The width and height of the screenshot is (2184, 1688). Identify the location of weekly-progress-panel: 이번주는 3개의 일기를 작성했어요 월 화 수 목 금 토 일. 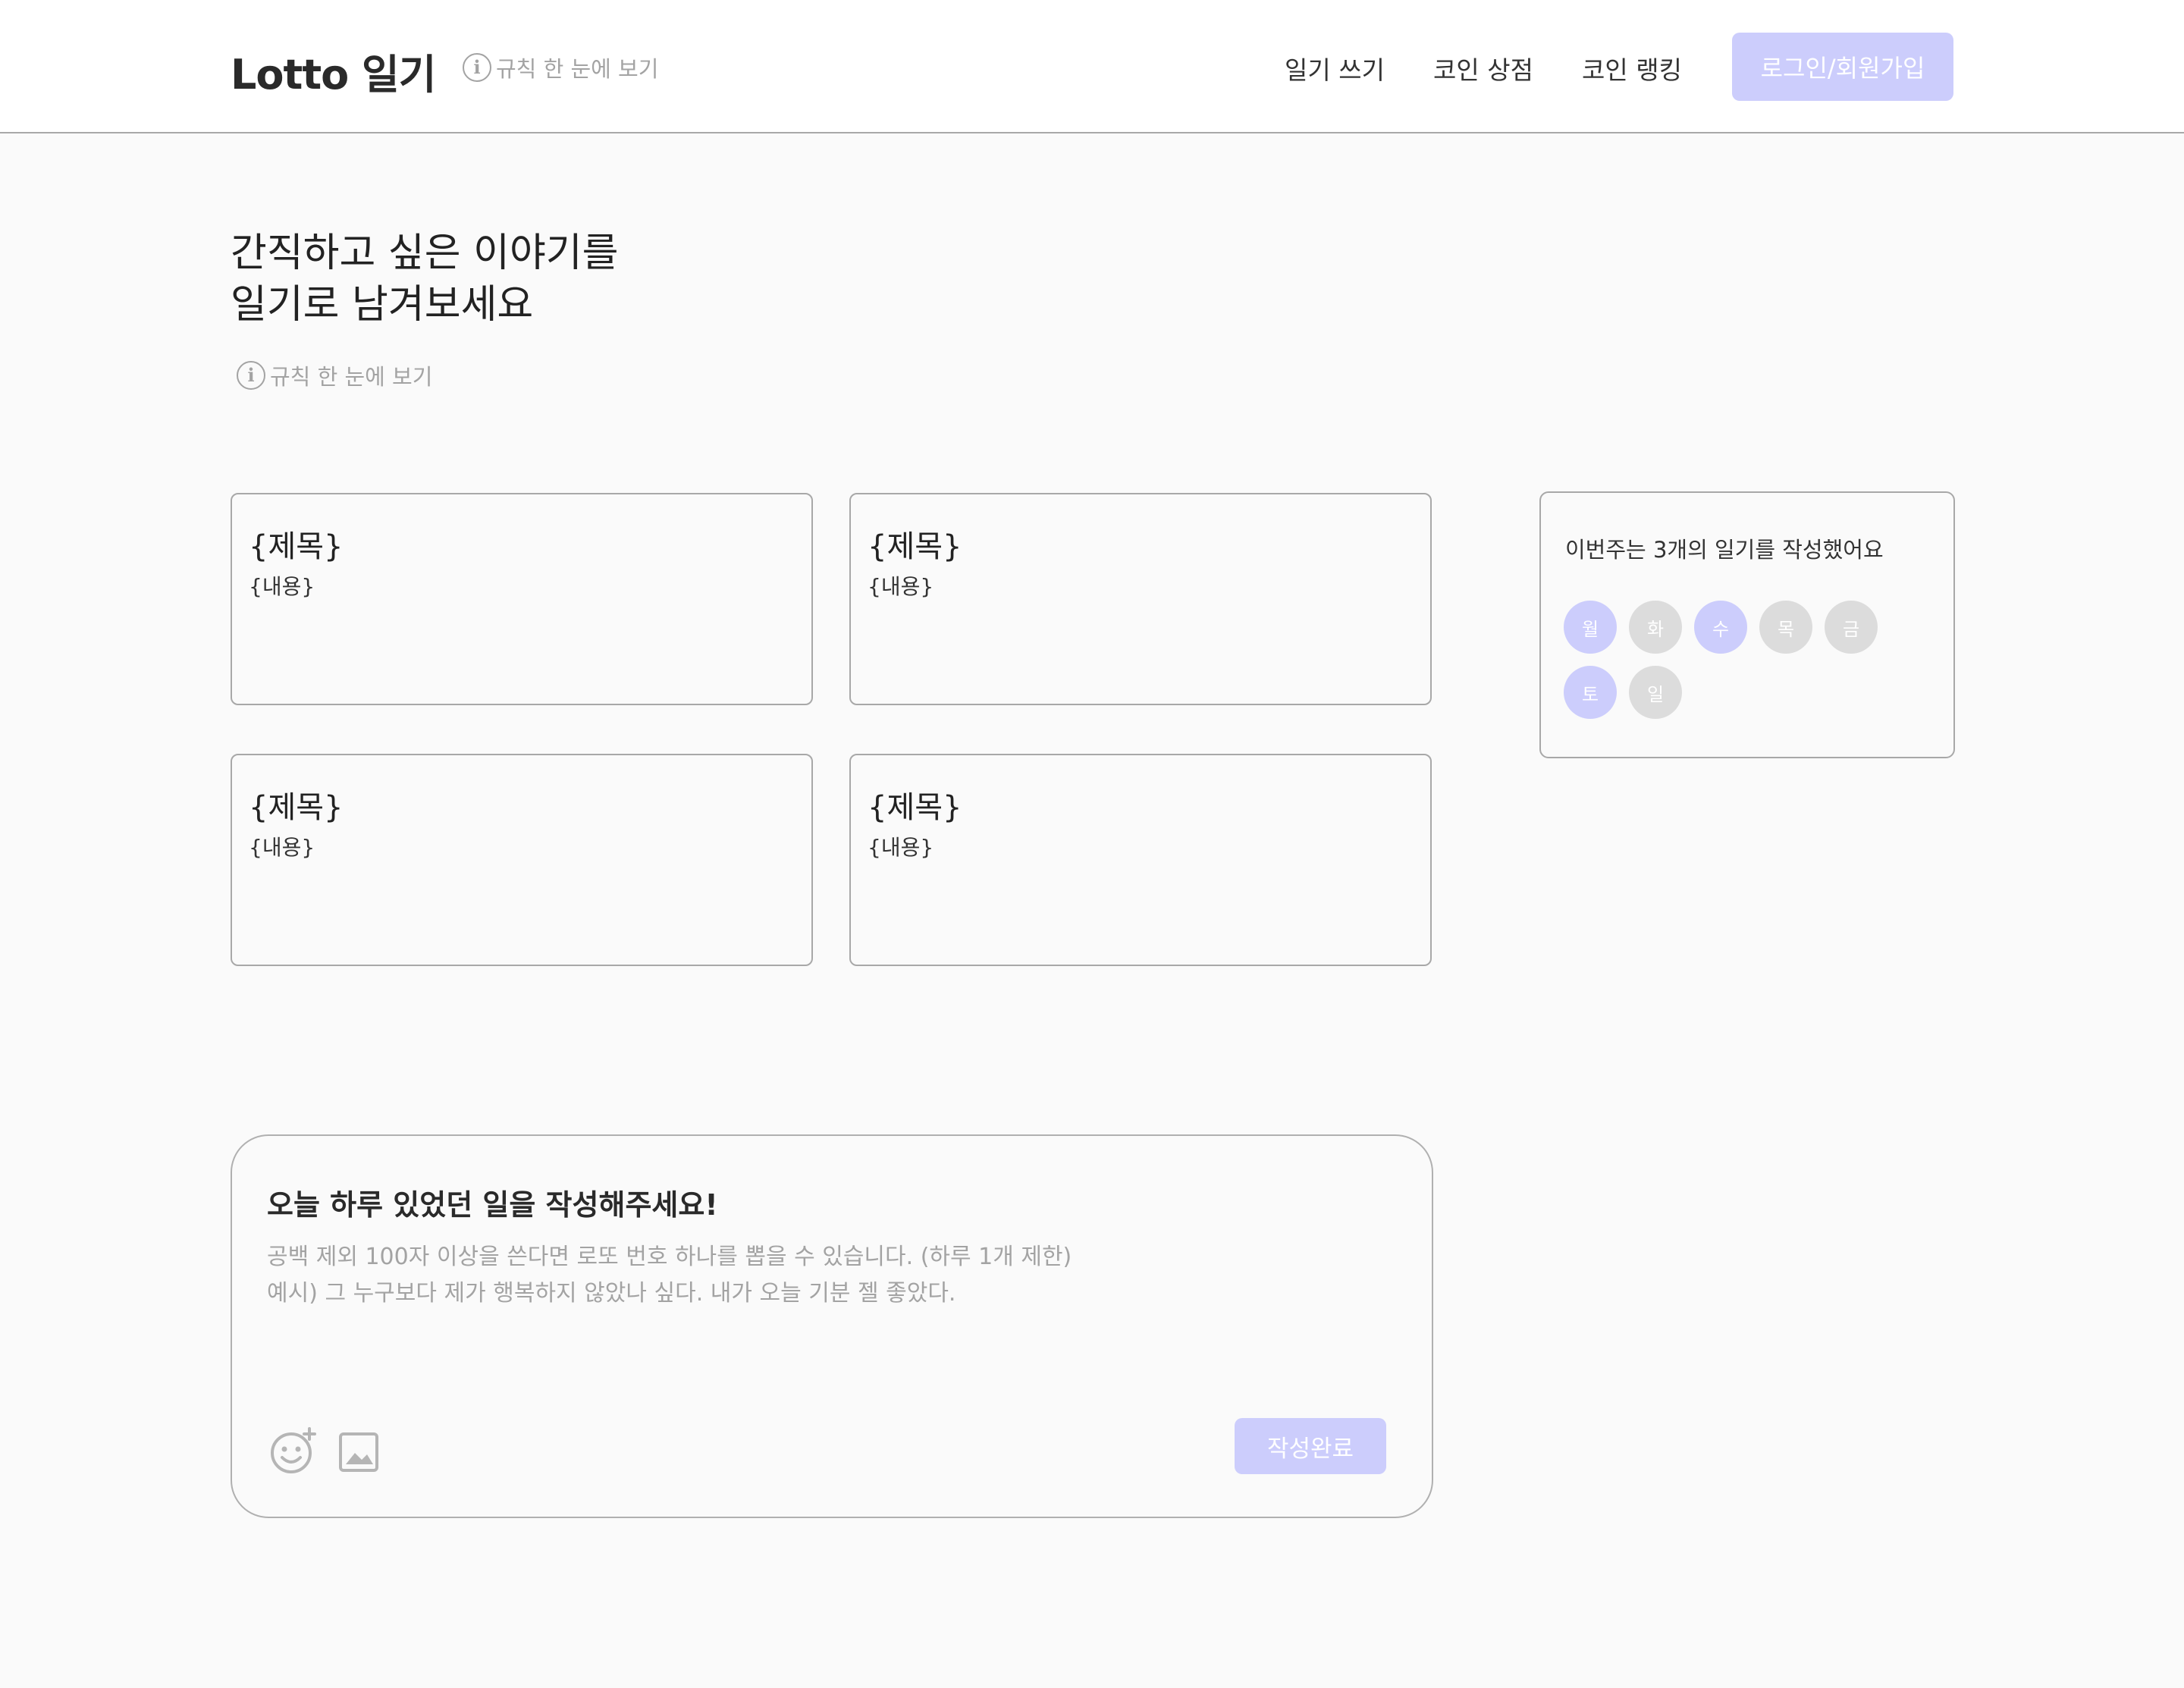
(1747, 624).